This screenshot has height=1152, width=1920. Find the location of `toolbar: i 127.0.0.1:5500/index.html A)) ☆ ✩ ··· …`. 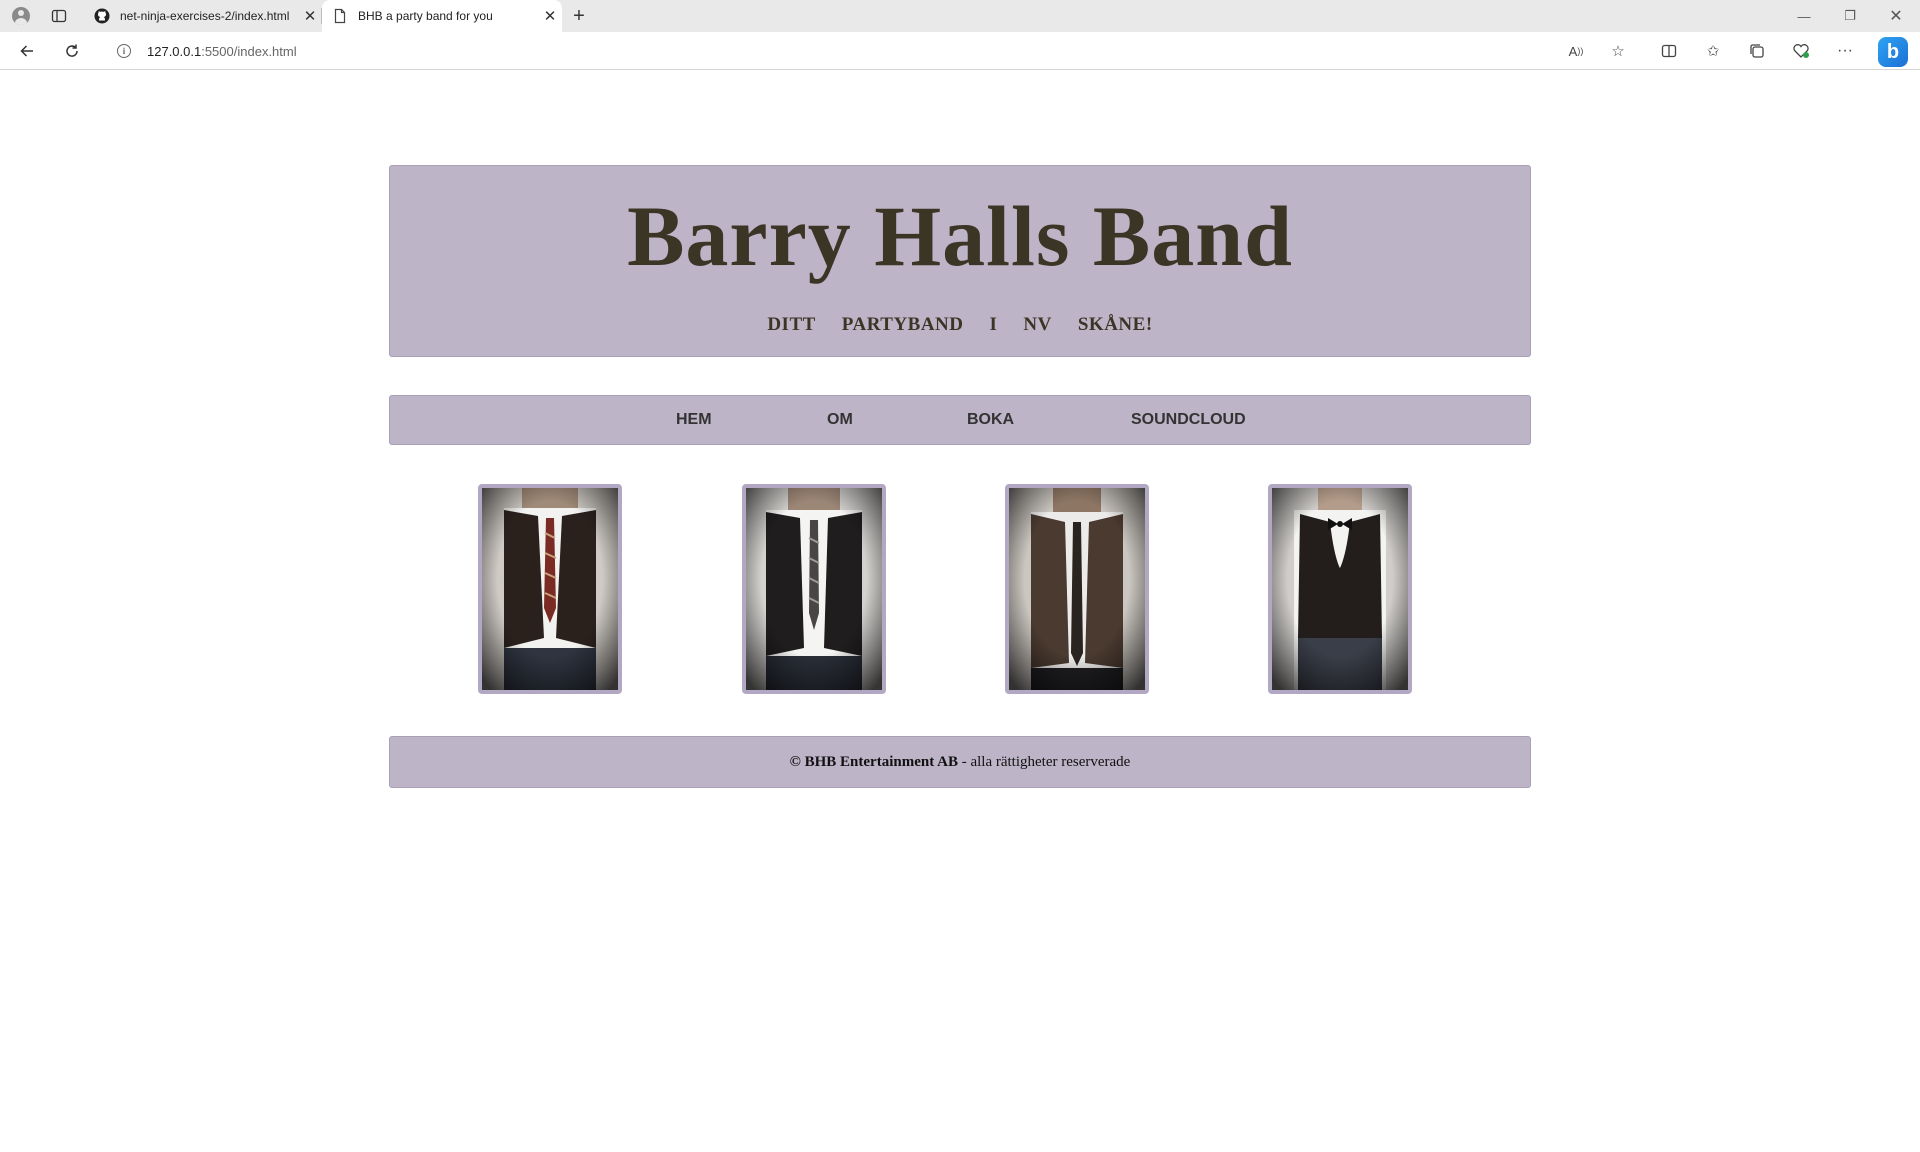

toolbar: i 127.0.0.1:5500/index.html A)) ☆ ✩ ··· … is located at coordinates (960, 51).